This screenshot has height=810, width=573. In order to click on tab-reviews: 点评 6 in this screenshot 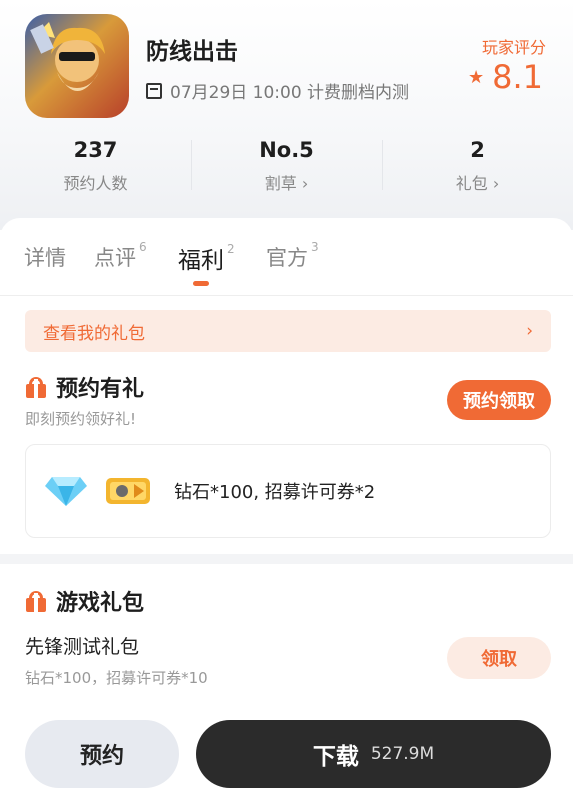, I will do `click(120, 256)`.